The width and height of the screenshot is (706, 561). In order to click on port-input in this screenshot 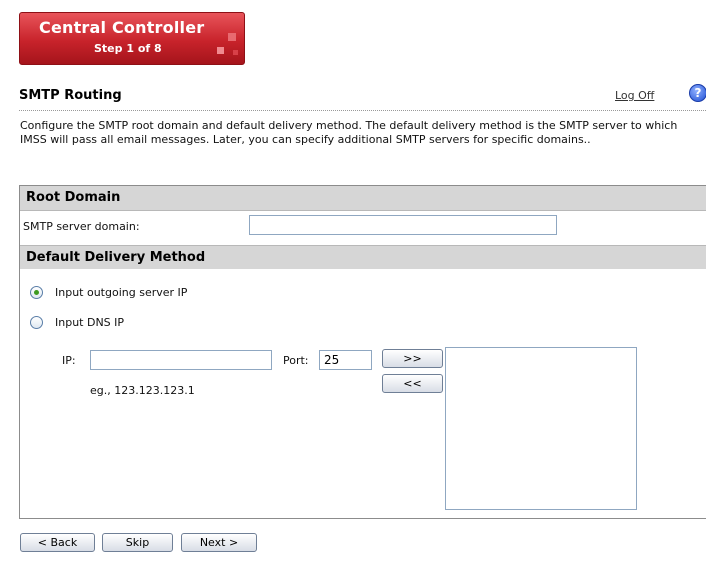, I will do `click(345, 360)`.